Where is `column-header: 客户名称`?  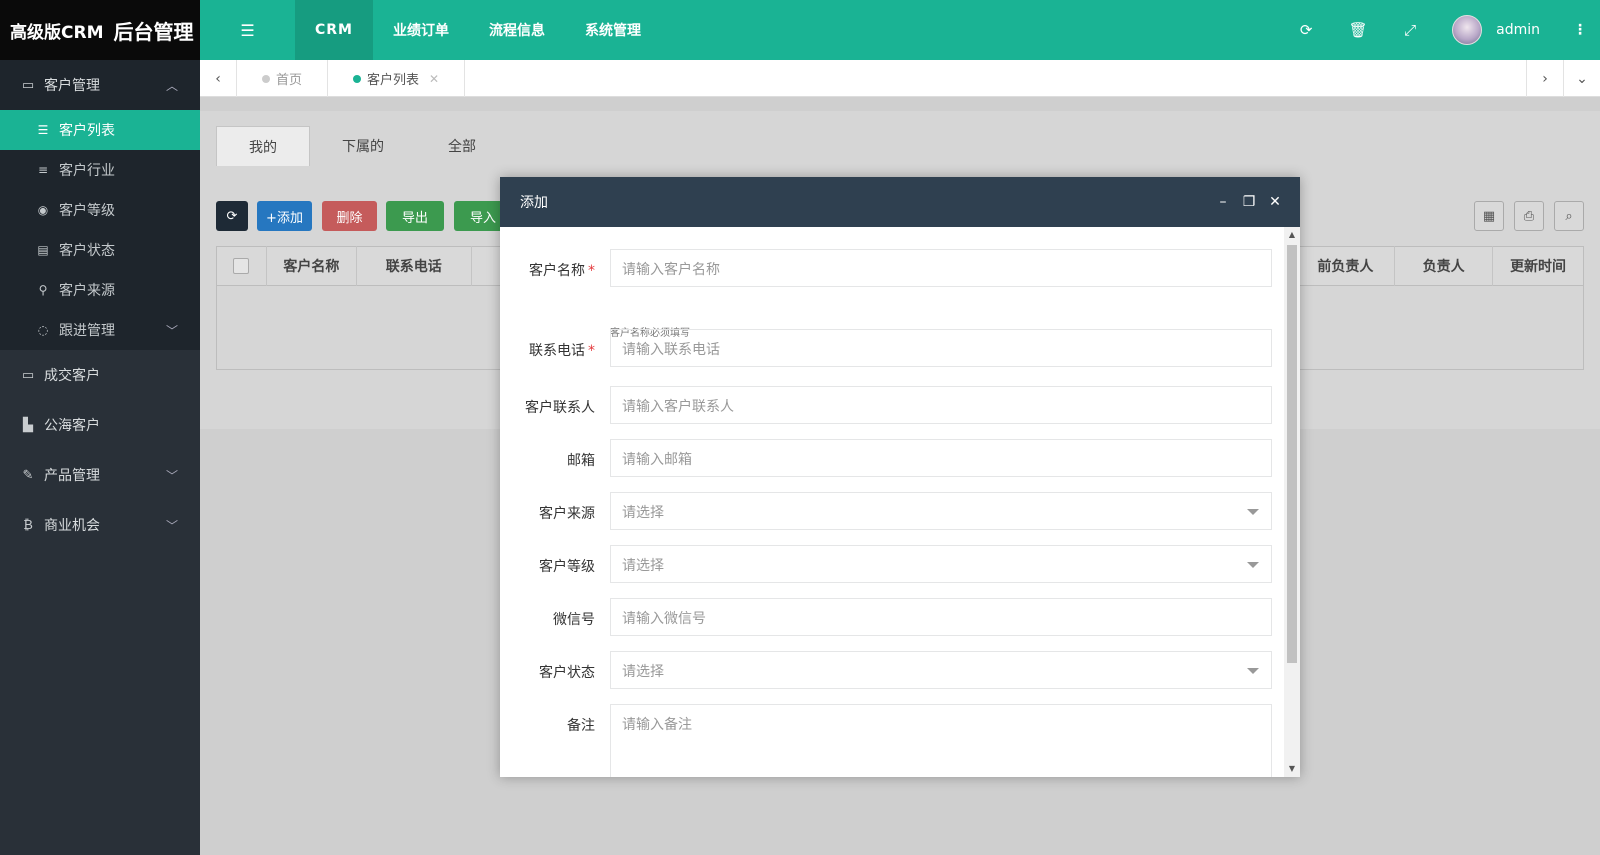
column-header: 客户名称 is located at coordinates (312, 266).